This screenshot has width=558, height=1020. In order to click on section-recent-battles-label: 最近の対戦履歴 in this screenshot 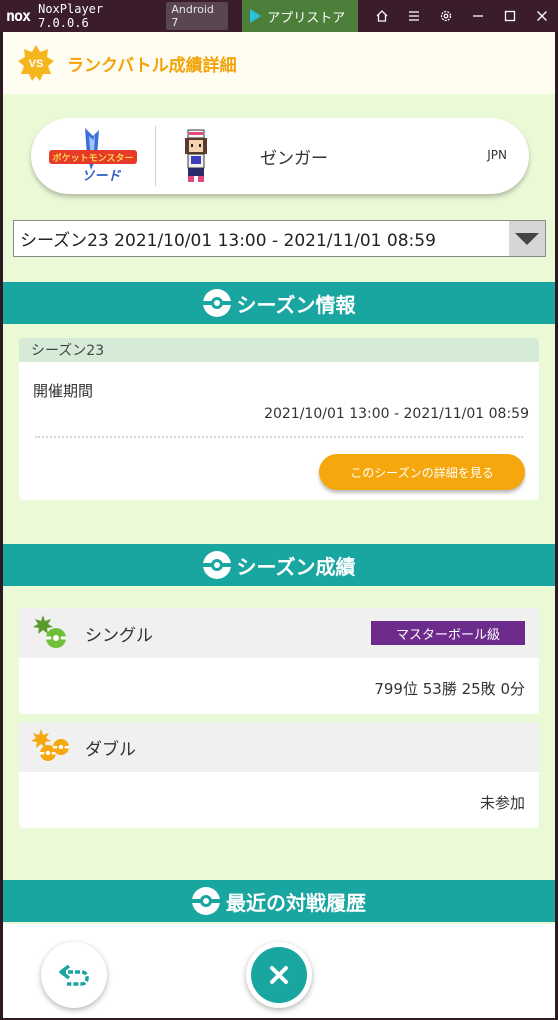, I will do `click(296, 902)`.